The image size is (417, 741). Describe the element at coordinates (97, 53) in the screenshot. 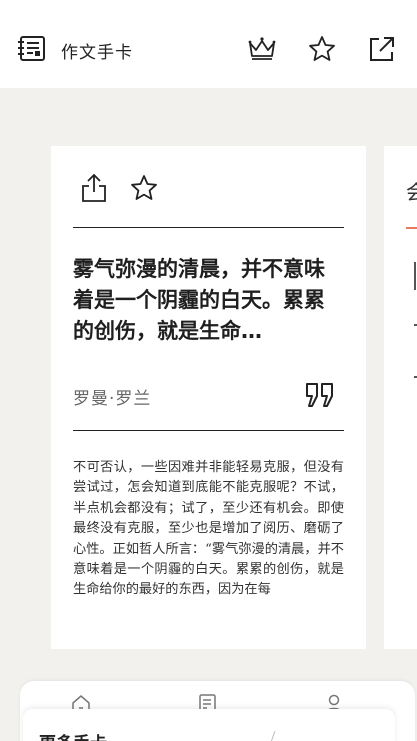

I see `app-title: 作文手卡` at that location.